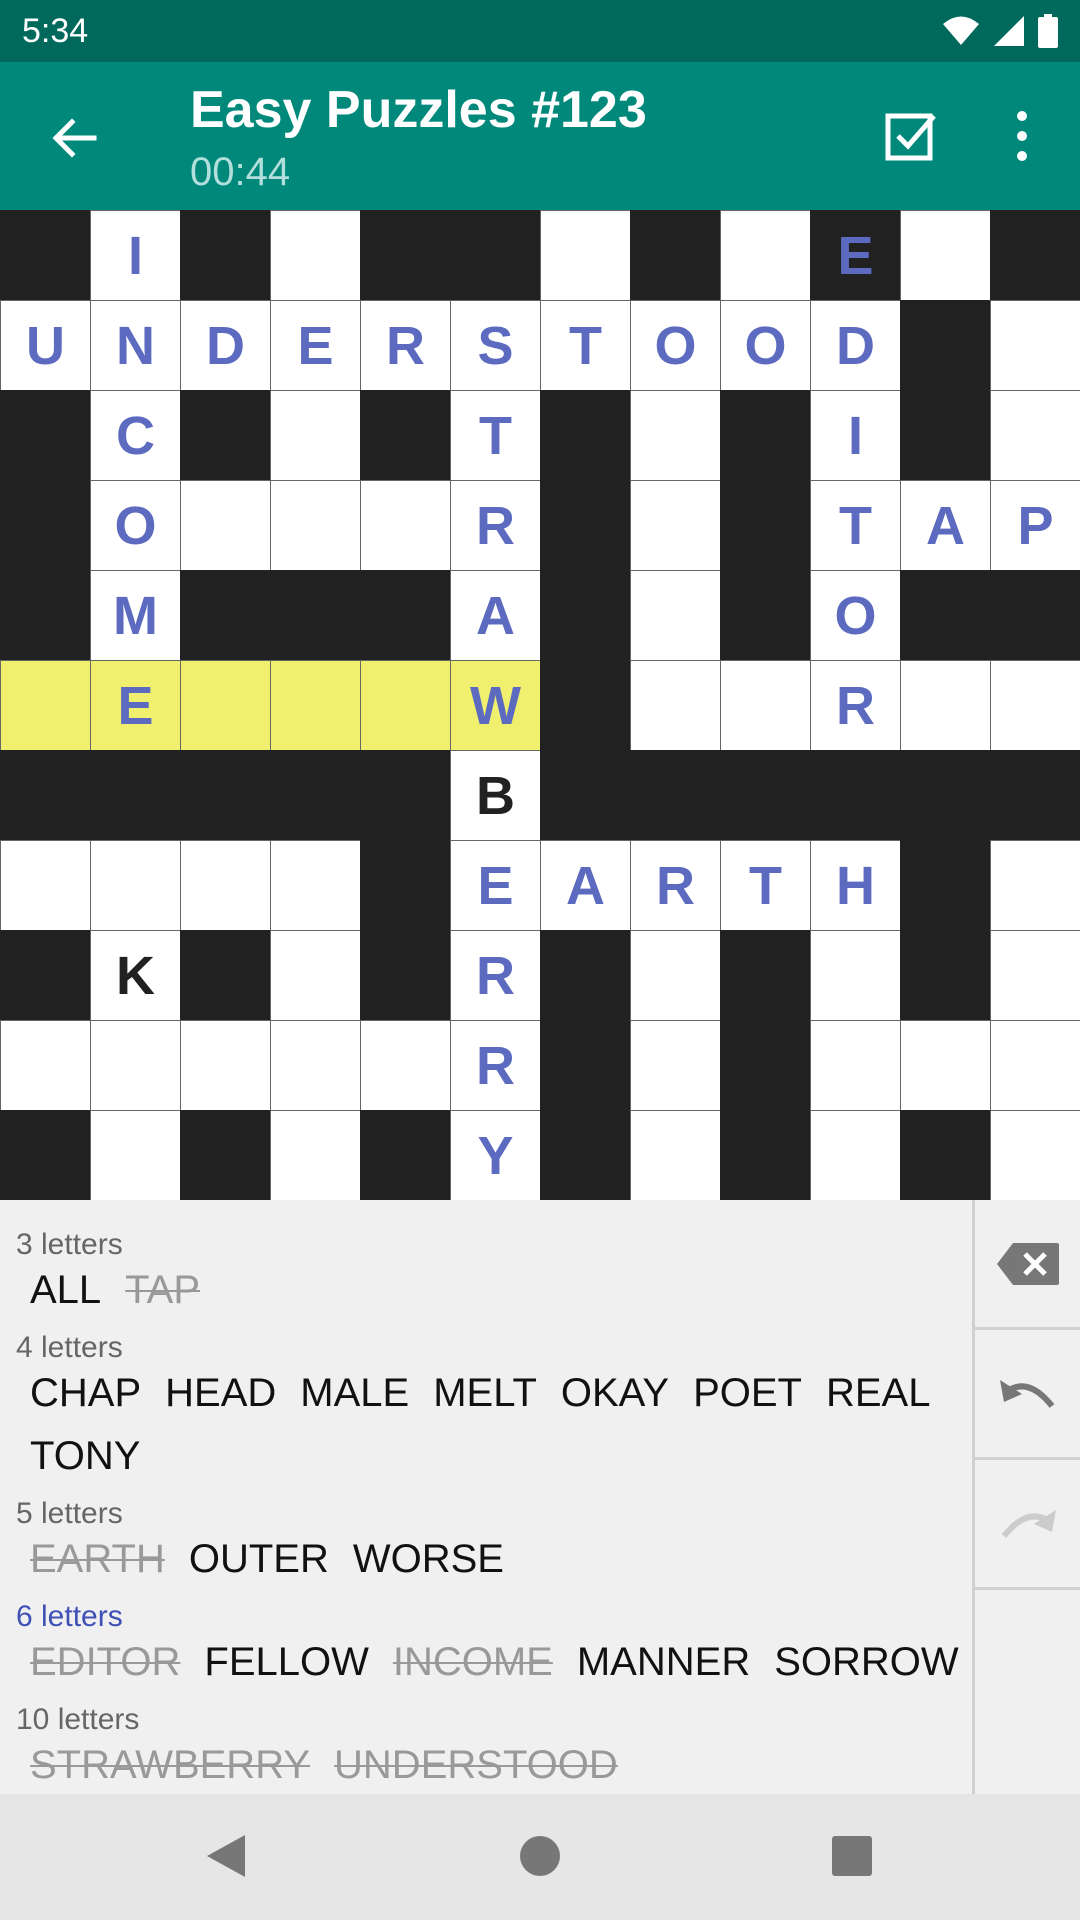  What do you see at coordinates (135, 615) in the screenshot?
I see `grid-cell: M` at bounding box center [135, 615].